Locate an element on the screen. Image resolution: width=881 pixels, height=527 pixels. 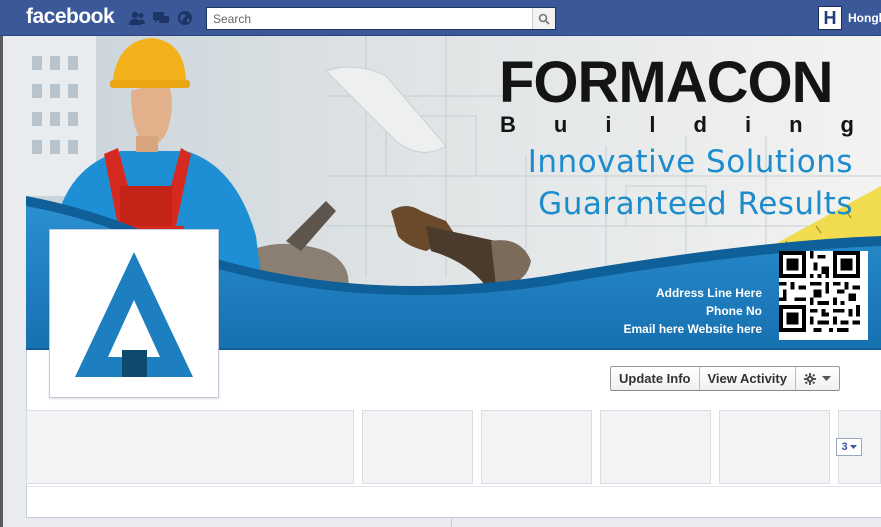
tagline-innovative: Innovative Solutions is located at coordinates (690, 162).